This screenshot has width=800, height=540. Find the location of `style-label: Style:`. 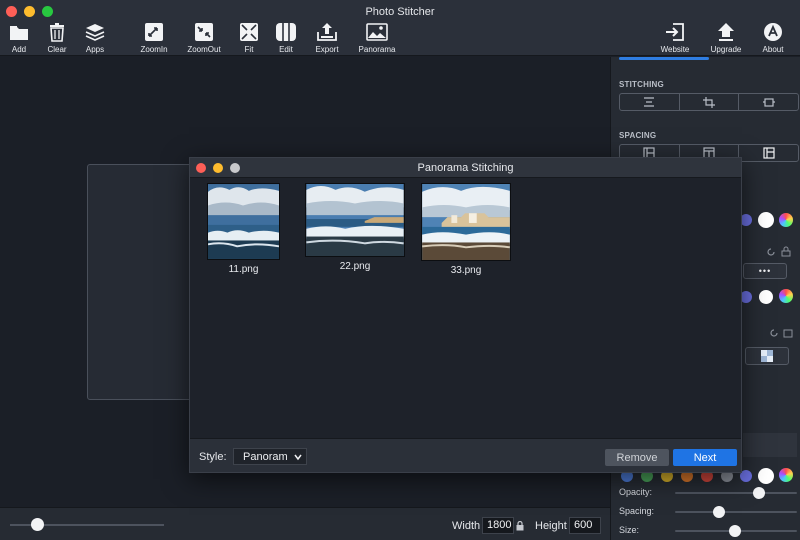

style-label: Style: is located at coordinates (213, 457).